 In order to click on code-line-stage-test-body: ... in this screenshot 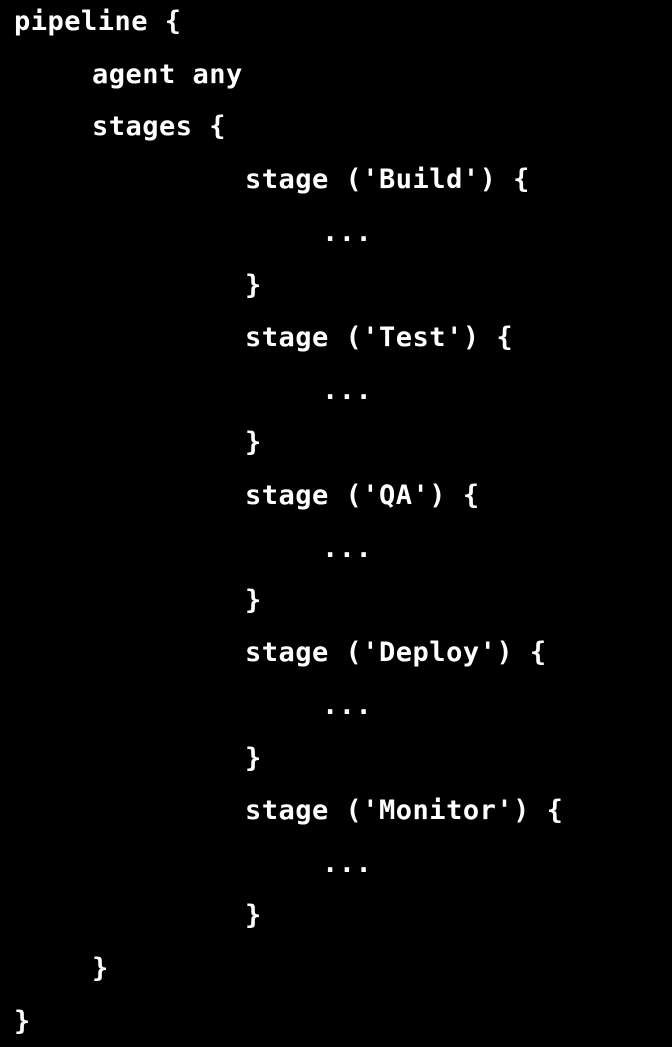, I will do `click(347, 390)`.